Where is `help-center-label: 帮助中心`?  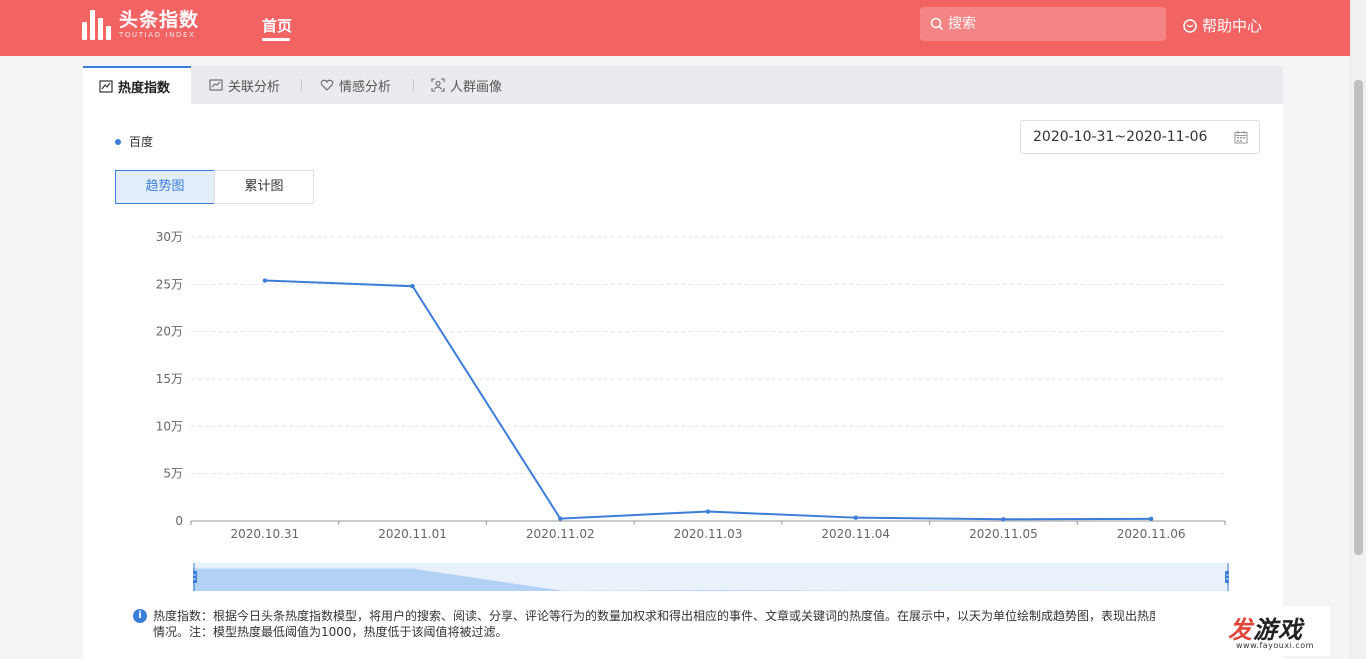
help-center-label: 帮助中心 is located at coordinates (1232, 26).